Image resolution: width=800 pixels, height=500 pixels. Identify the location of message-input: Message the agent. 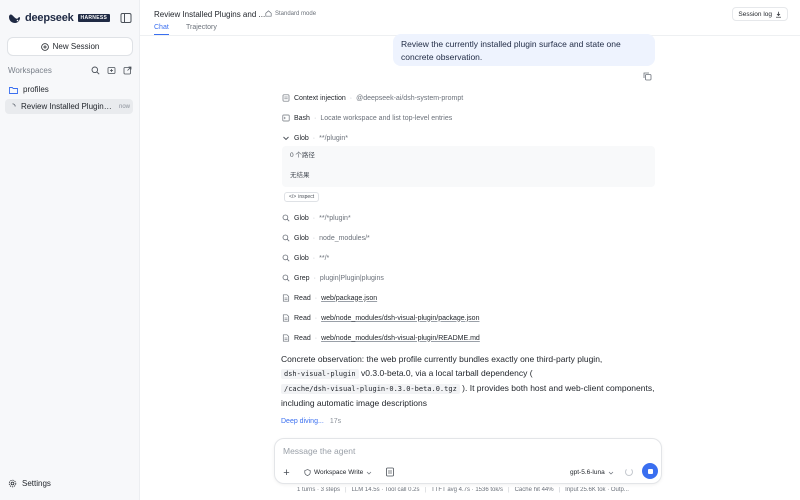
(319, 451).